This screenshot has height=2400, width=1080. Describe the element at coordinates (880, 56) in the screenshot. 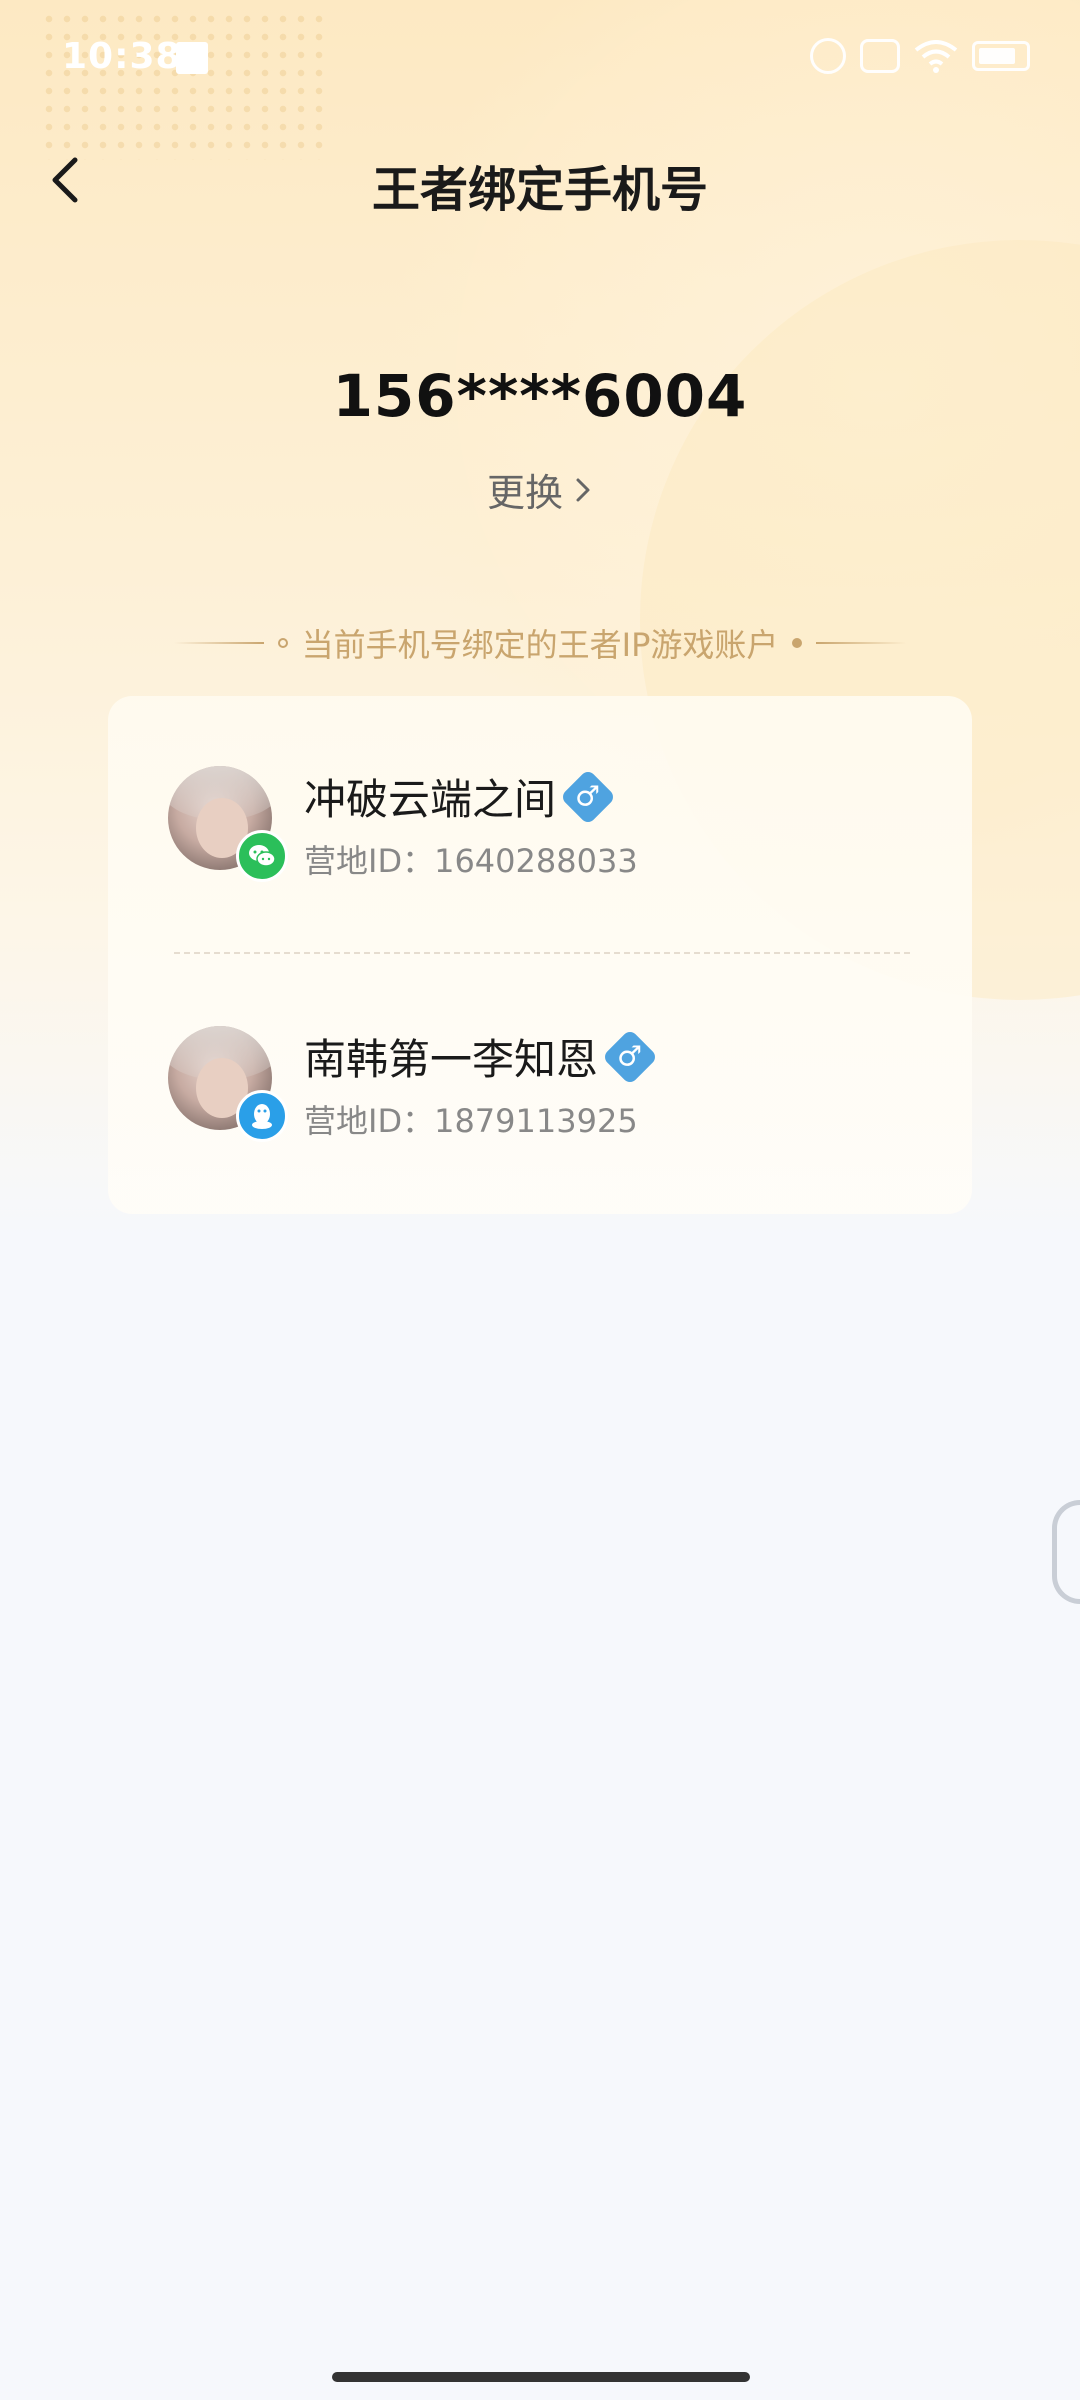

I see `sim-icon` at that location.